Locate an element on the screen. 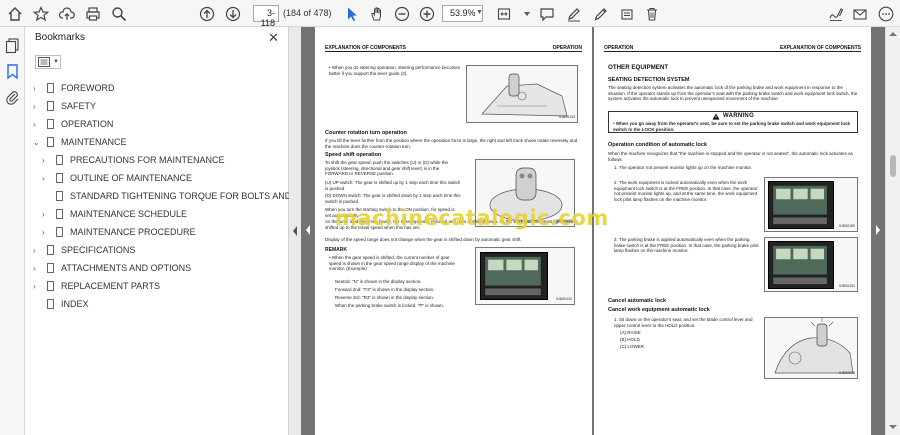 This screenshot has width=900, height=435. bookmark-maintenance-schedule: › MAINTENANCE SCHEDULE is located at coordinates (114, 214).